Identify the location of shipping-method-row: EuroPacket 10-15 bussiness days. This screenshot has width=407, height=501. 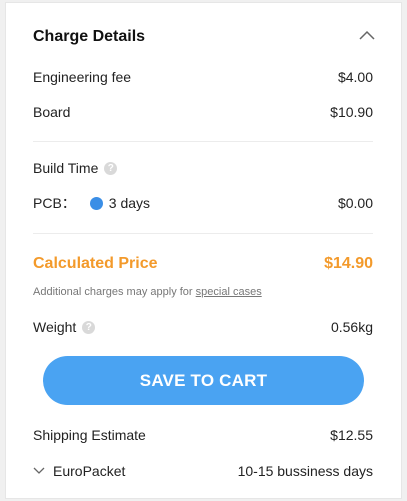
(203, 471).